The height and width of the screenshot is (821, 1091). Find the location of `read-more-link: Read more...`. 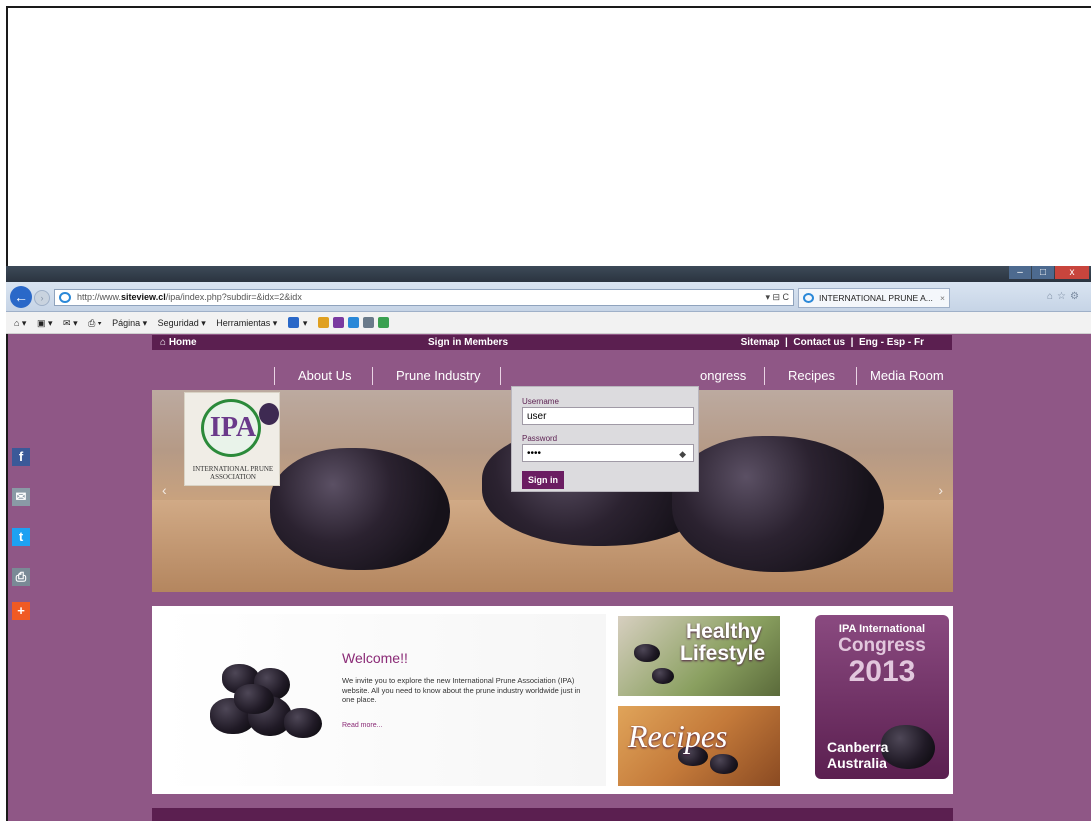

read-more-link: Read more... is located at coordinates (362, 725).